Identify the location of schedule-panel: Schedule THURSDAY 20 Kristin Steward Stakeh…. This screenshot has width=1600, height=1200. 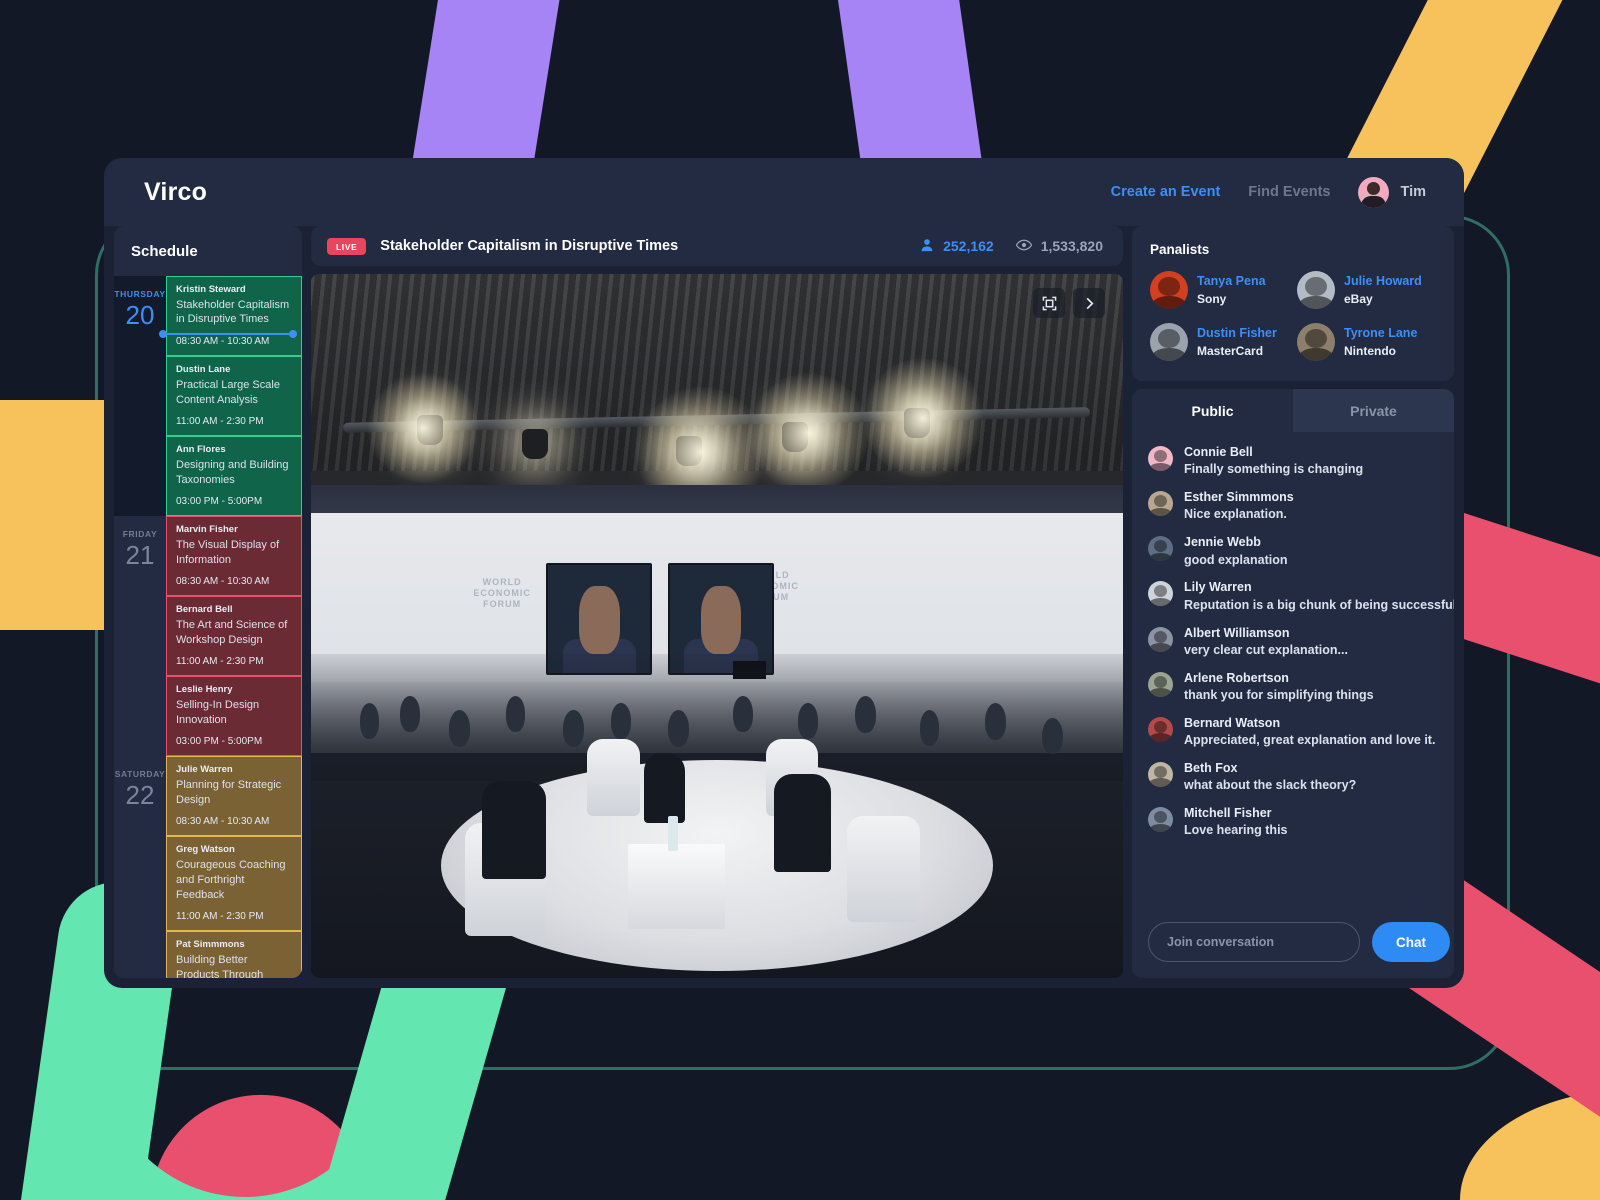
(208, 602).